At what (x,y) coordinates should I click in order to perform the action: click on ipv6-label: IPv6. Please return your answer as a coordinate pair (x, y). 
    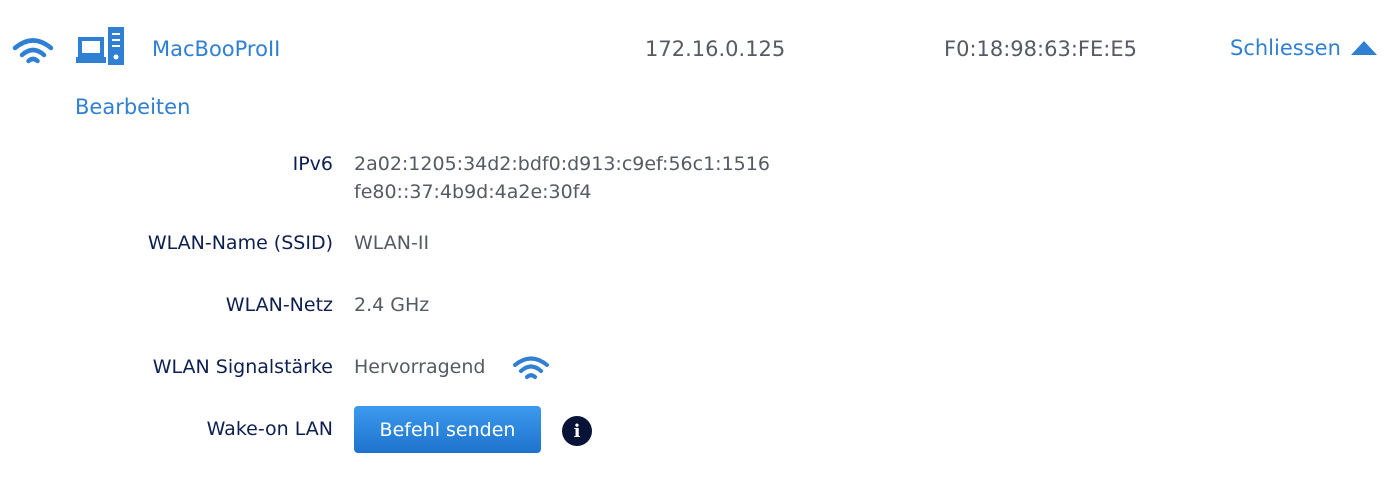
    Looking at the image, I should click on (312, 164).